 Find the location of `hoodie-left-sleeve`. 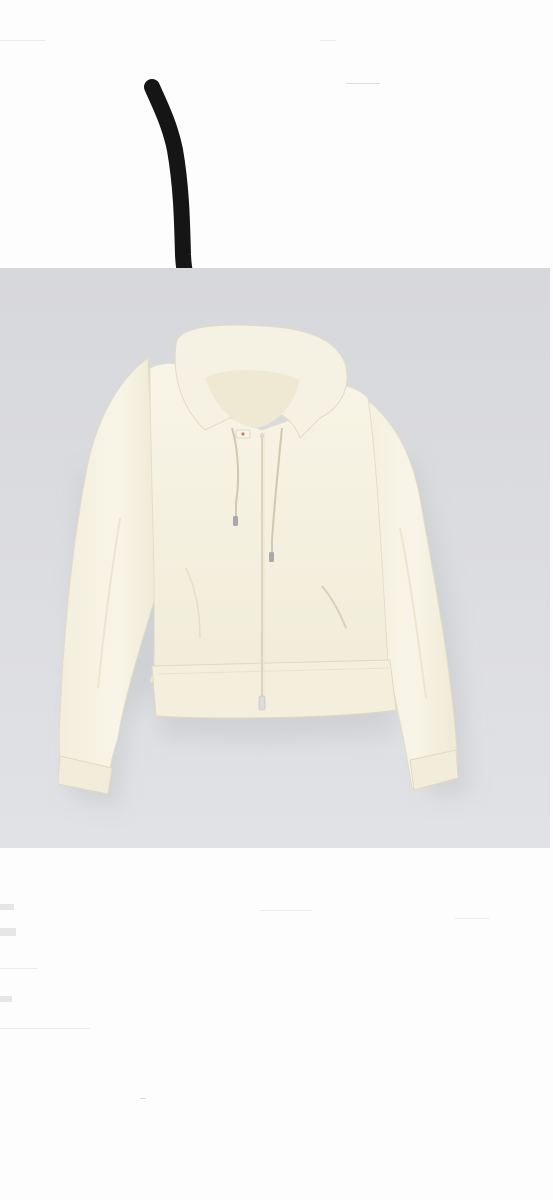

hoodie-left-sleeve is located at coordinates (108, 574).